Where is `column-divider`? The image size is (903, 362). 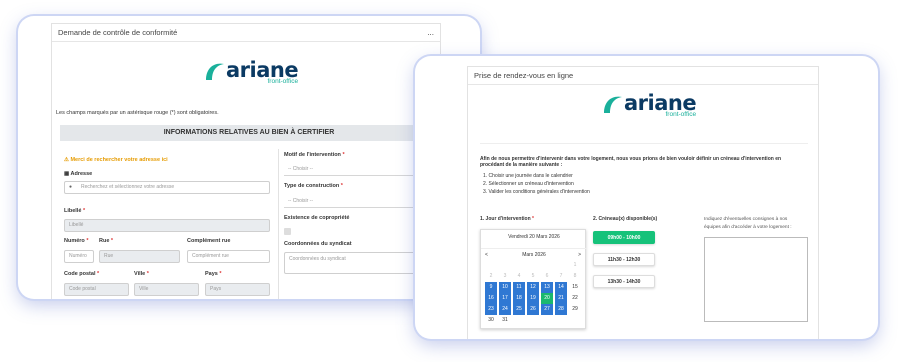
column-divider is located at coordinates (278, 224).